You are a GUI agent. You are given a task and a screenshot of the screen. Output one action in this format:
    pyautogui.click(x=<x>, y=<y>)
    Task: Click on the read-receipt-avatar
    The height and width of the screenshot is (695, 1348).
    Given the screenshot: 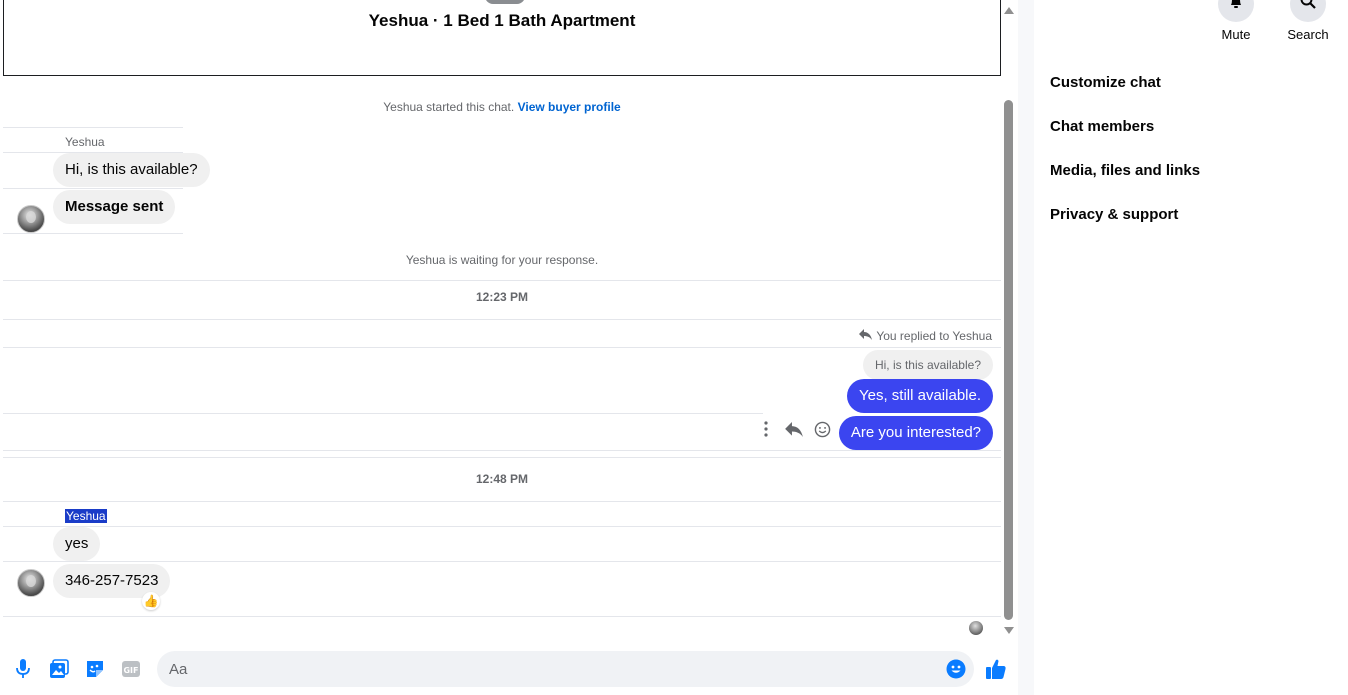 What is the action you would take?
    pyautogui.click(x=976, y=628)
    